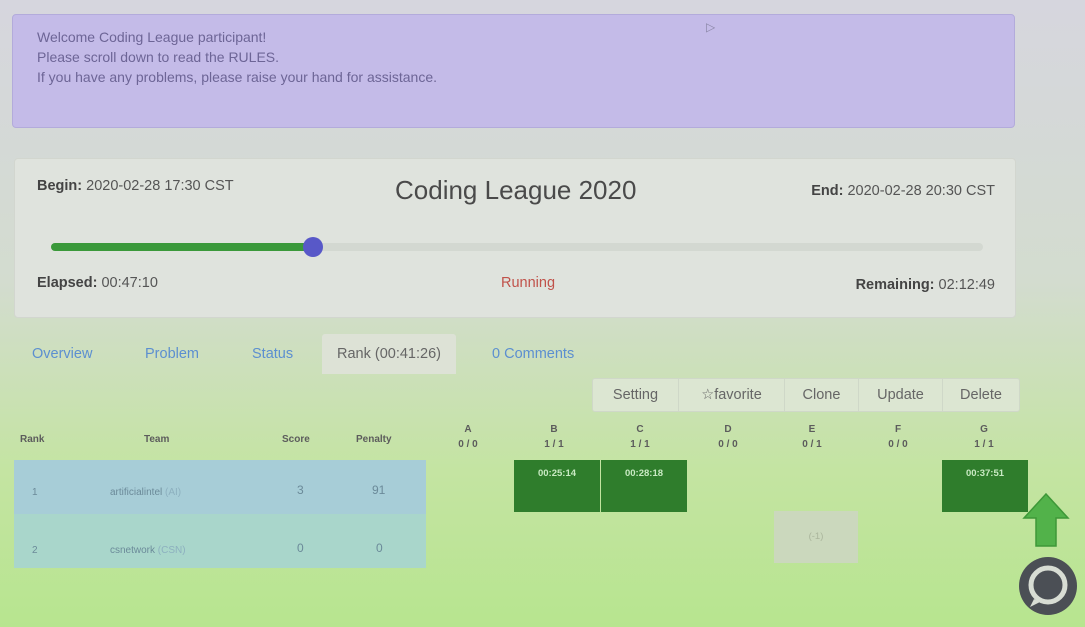 The height and width of the screenshot is (627, 1085). Describe the element at coordinates (157, 439) in the screenshot. I see `team-header: Team` at that location.